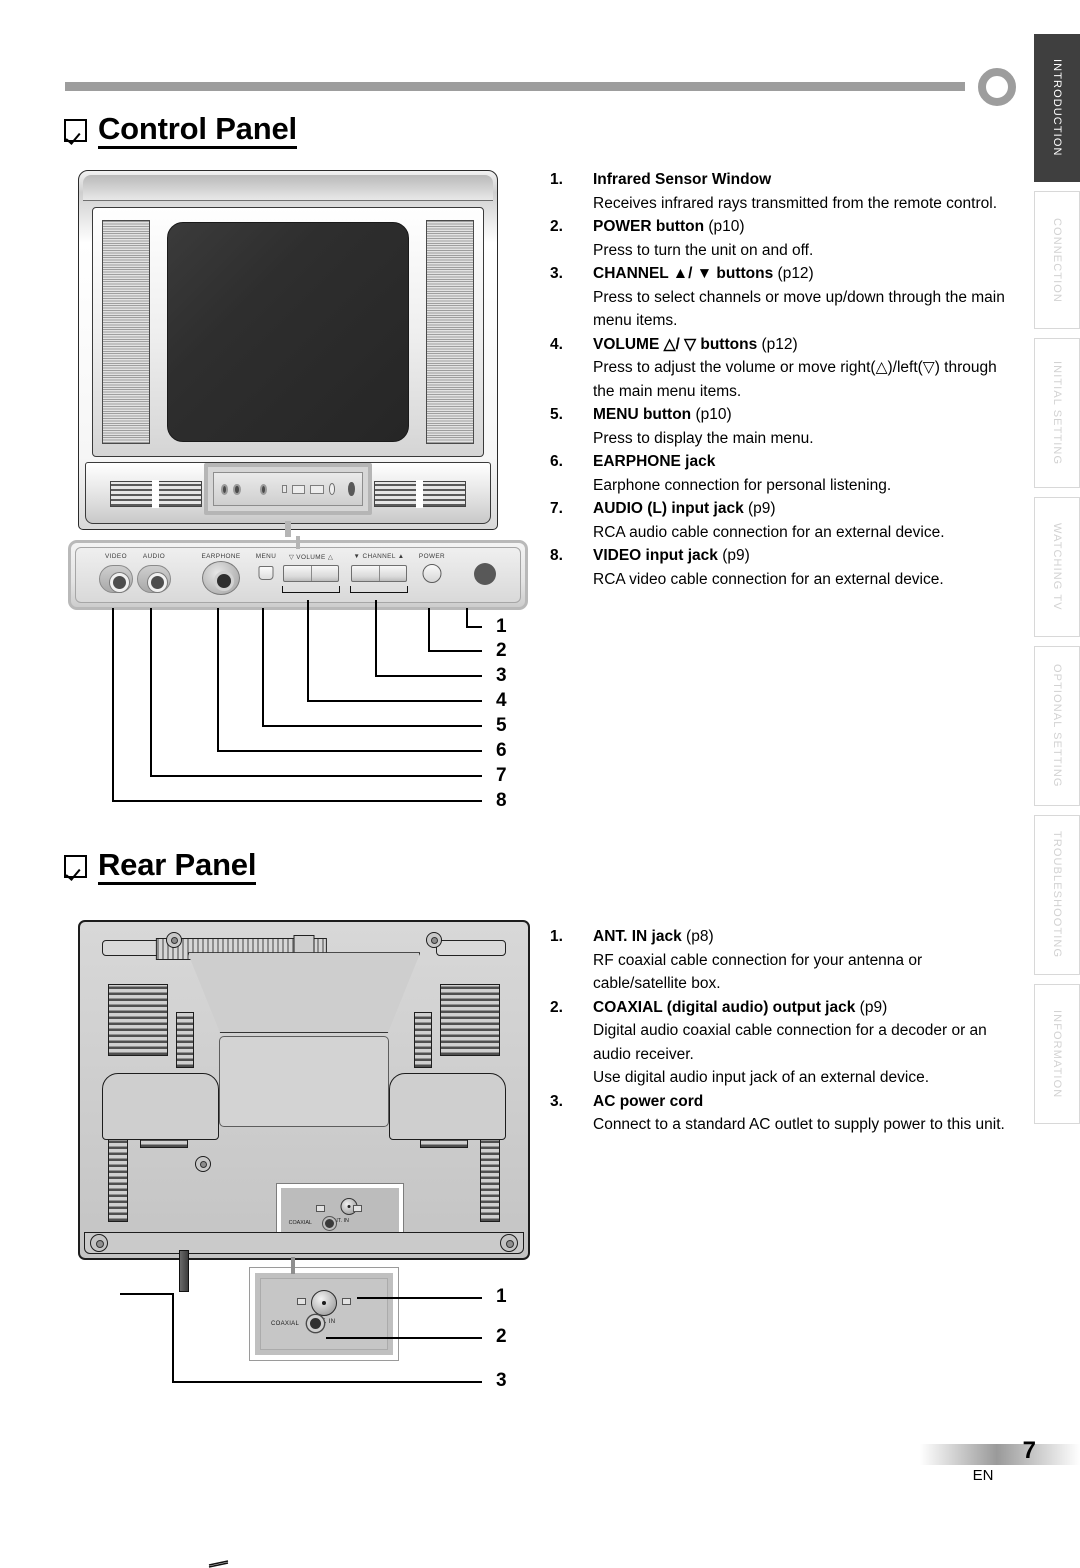 This screenshot has width=1080, height=1568. What do you see at coordinates (432, 573) in the screenshot?
I see `power-button` at bounding box center [432, 573].